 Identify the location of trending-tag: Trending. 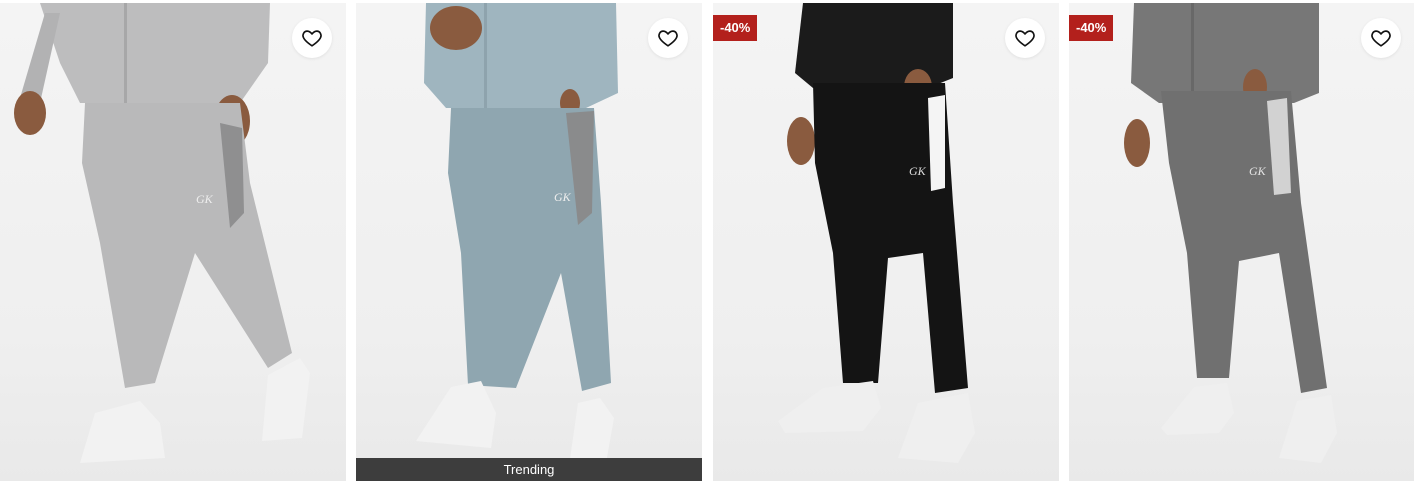
(529, 469).